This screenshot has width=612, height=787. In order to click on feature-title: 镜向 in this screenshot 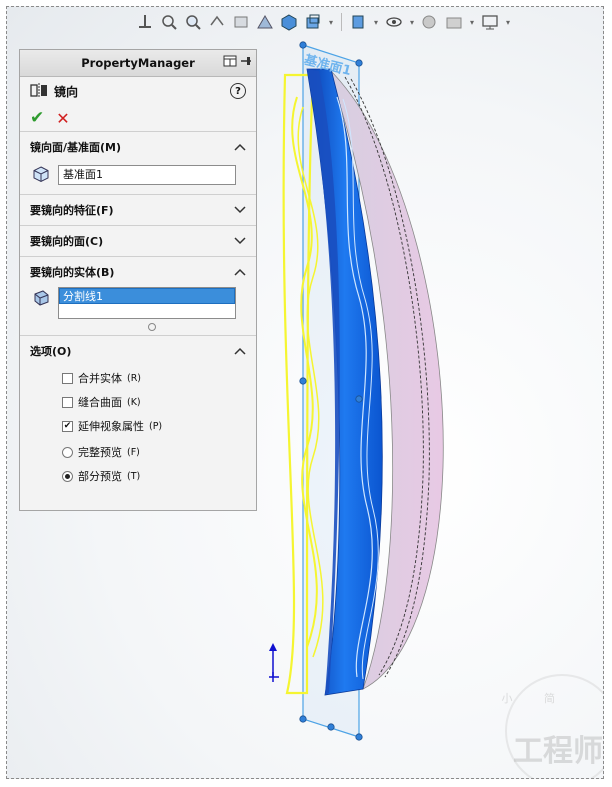, I will do `click(66, 91)`.